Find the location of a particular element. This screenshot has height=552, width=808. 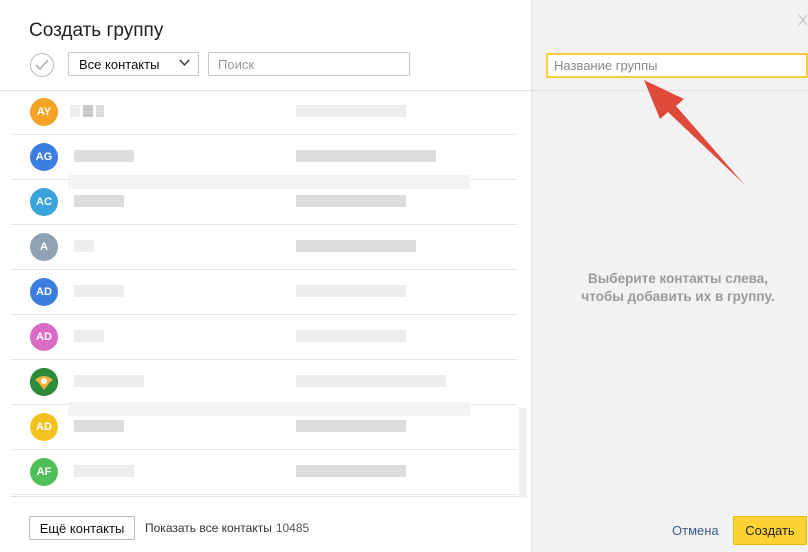

contacts-filter-select: Все контакты is located at coordinates (133, 64).